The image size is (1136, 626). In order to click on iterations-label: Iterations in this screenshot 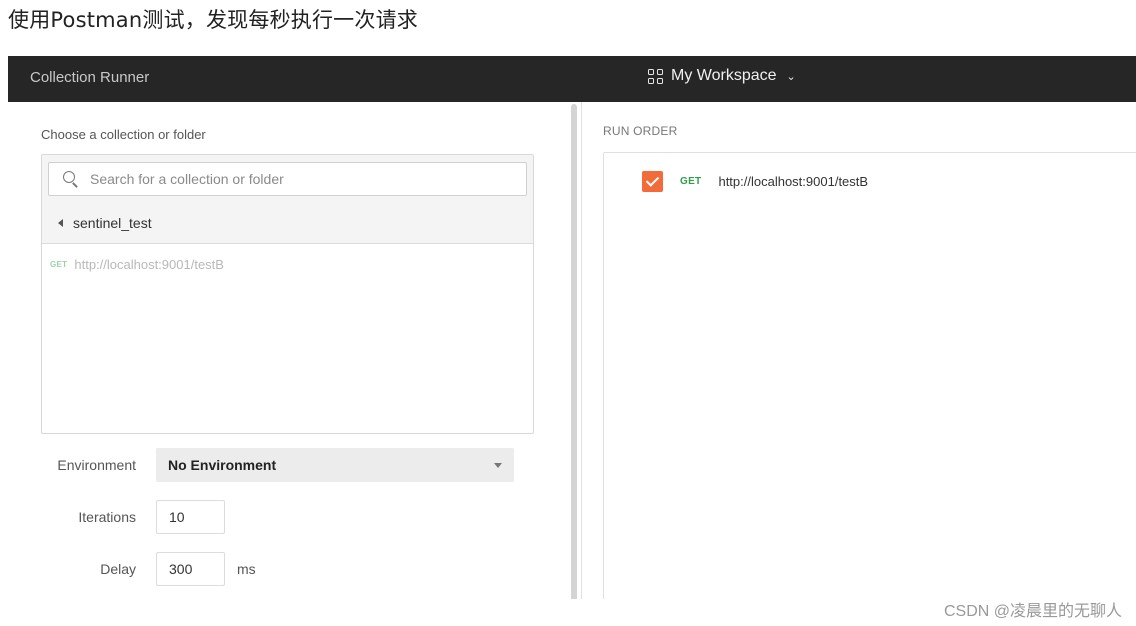, I will do `click(107, 517)`.